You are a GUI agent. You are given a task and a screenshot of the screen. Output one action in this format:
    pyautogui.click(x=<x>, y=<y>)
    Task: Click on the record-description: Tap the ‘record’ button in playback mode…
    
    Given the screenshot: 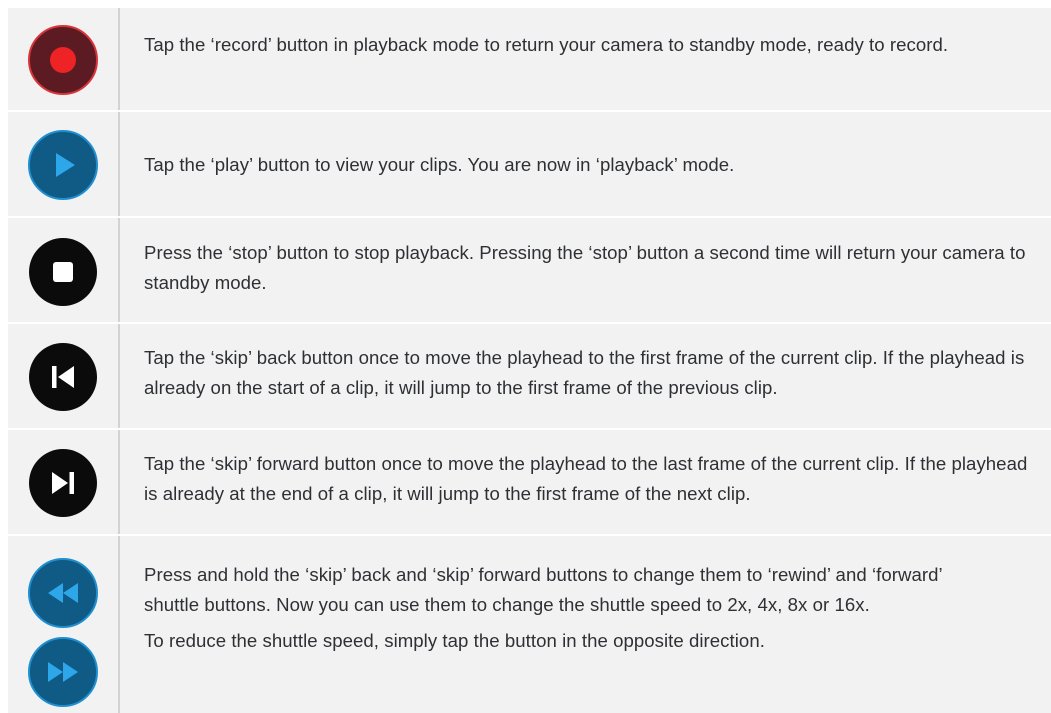 What is the action you would take?
    pyautogui.click(x=590, y=45)
    